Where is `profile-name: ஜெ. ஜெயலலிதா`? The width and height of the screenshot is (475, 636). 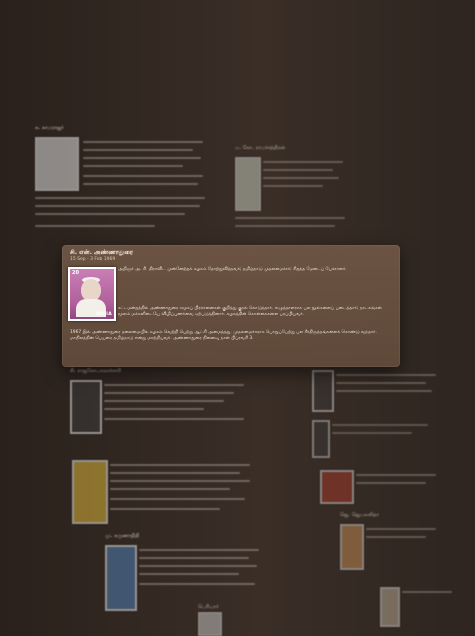
profile-name: ஜெ. ஜெயலலிதா is located at coordinates (360, 515).